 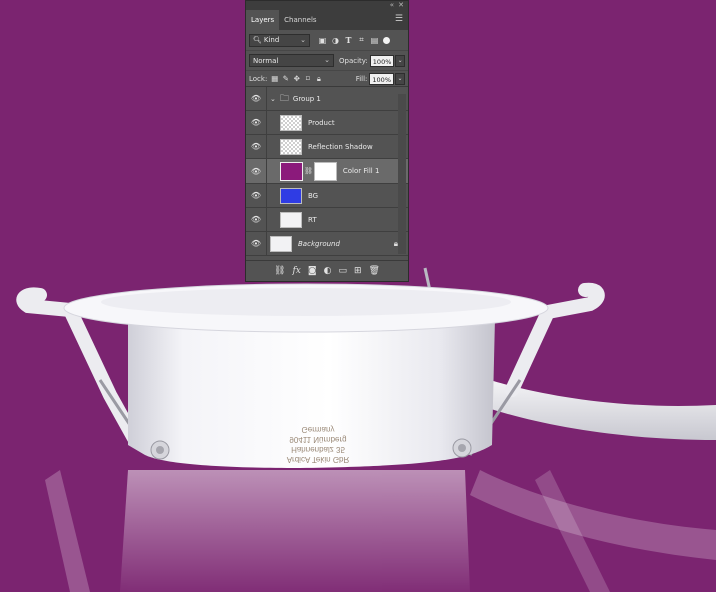 I want to click on layer-rt: 👁︎ RT, so click(x=327, y=220).